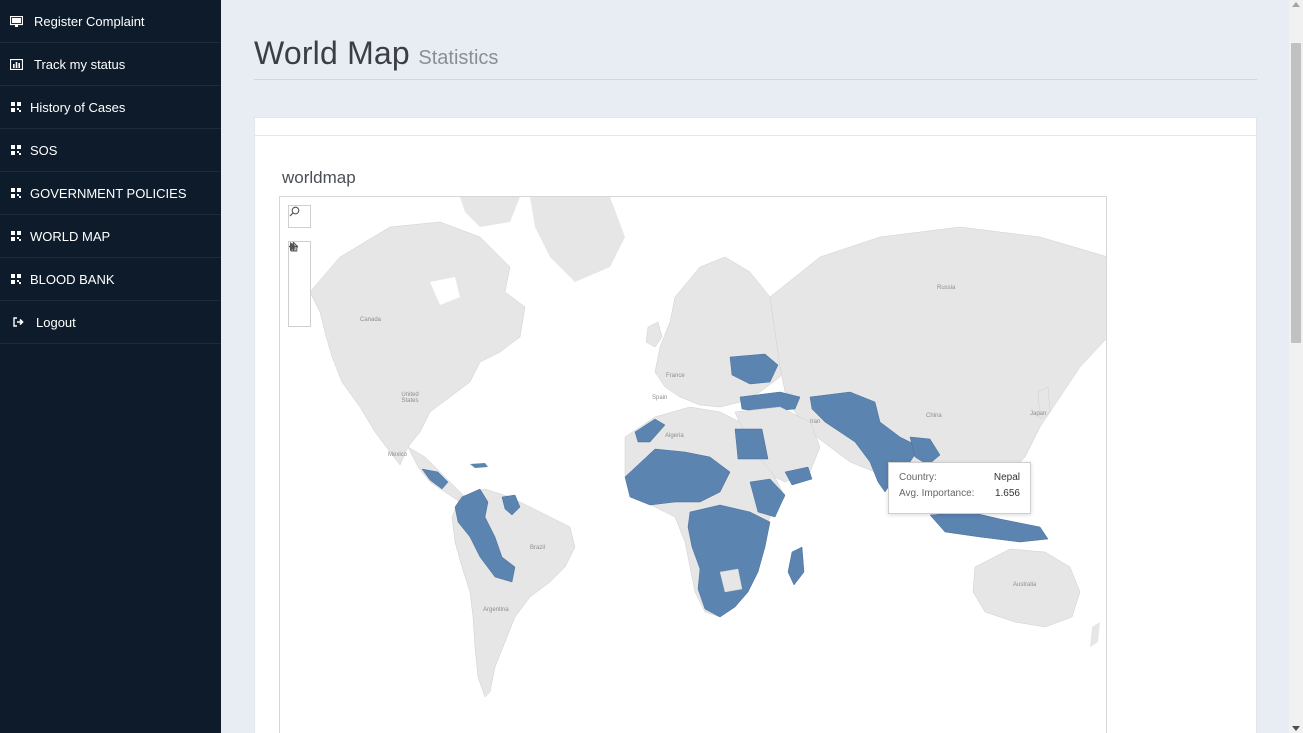  I want to click on sidebar-item-government-policies: GOVERNMENT POLICIES, so click(110, 193).